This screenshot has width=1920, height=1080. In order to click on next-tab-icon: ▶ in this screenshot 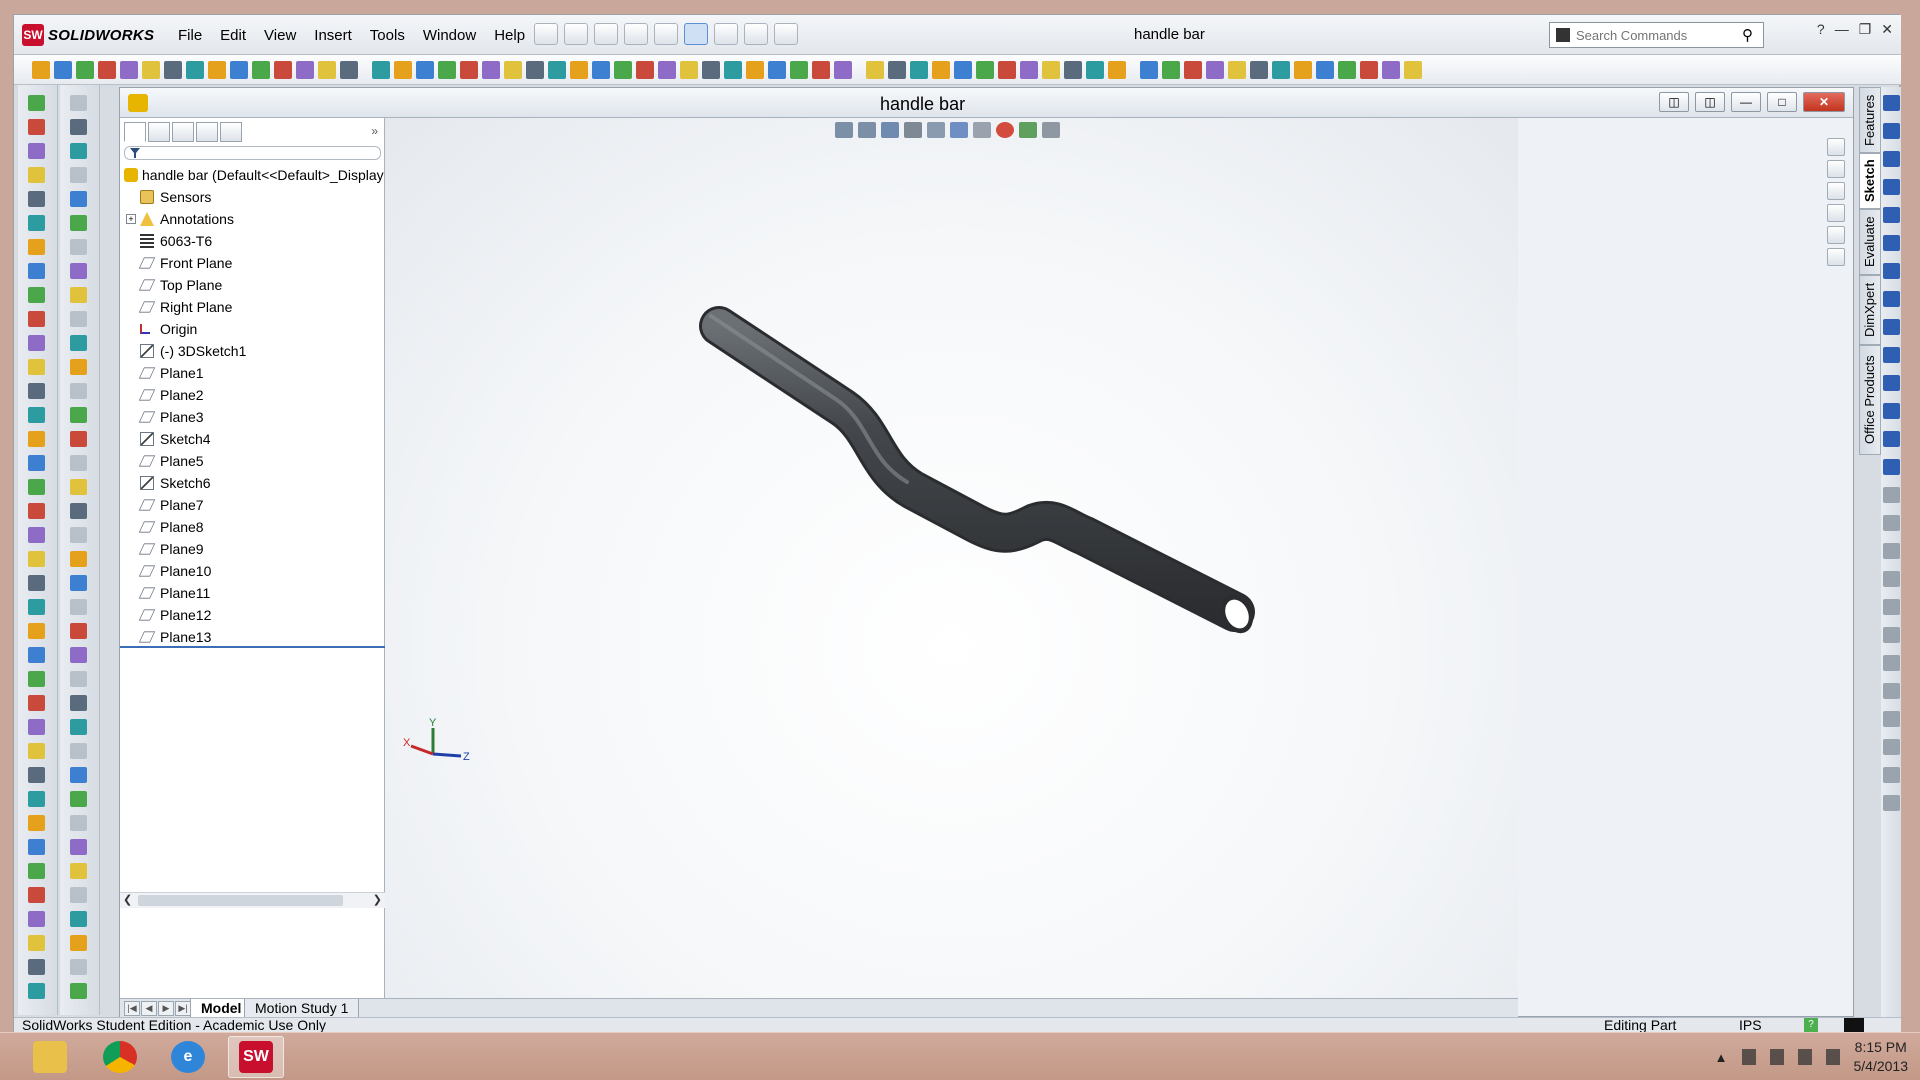, I will do `click(166, 1008)`.